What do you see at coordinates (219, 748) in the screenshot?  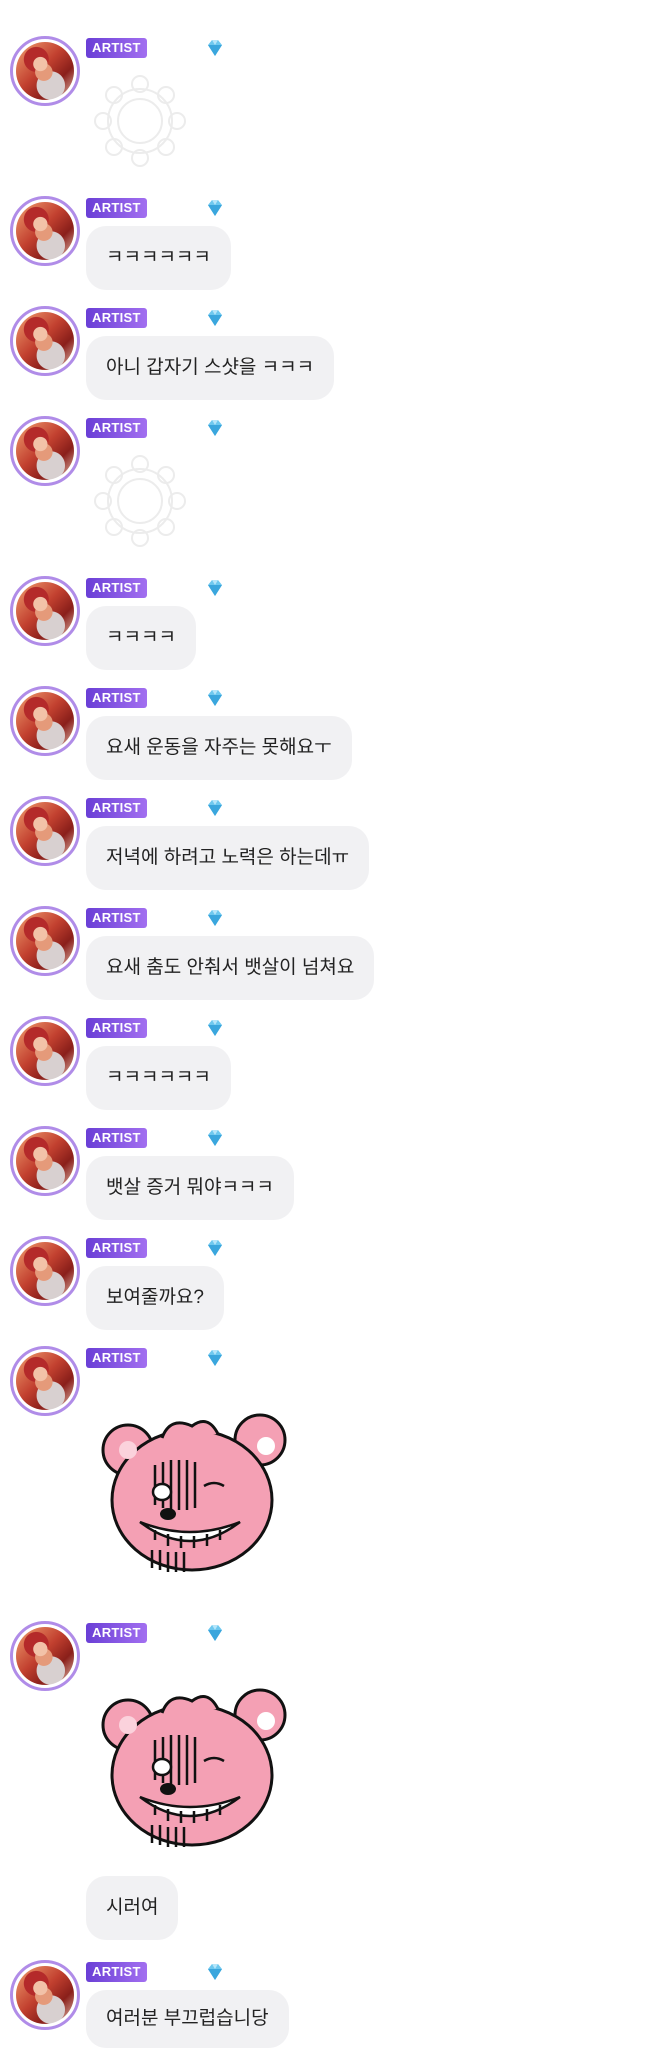 I see `message-bubble: 요새 운동을 자주는 못해요ㅜ` at bounding box center [219, 748].